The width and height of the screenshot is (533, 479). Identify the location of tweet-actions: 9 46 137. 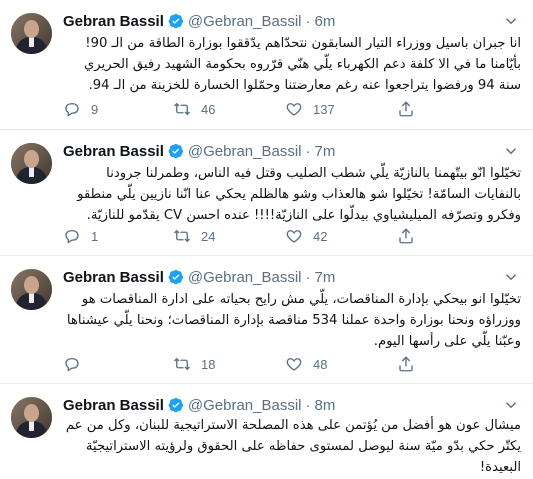
(283, 110).